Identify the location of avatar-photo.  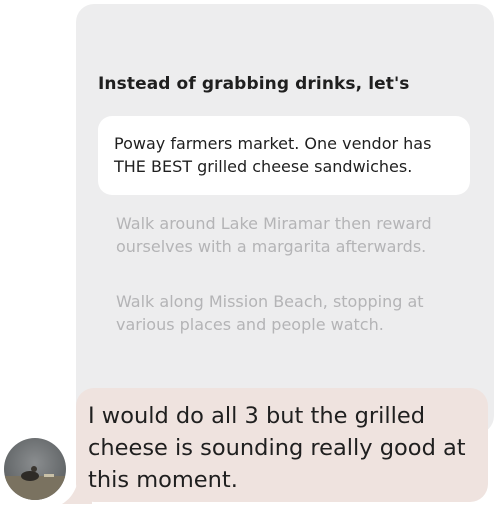
(35, 469).